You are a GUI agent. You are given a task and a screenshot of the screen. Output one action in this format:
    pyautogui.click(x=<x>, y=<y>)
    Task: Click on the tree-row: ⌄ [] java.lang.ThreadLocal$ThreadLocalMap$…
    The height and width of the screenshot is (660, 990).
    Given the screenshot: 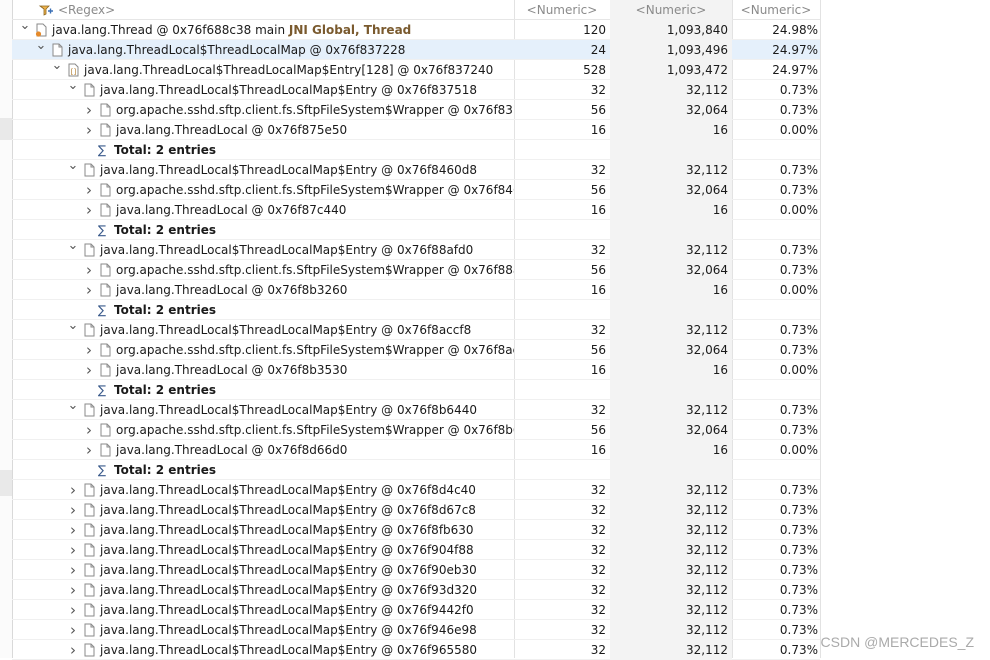 What is the action you would take?
    pyautogui.click(x=416, y=70)
    